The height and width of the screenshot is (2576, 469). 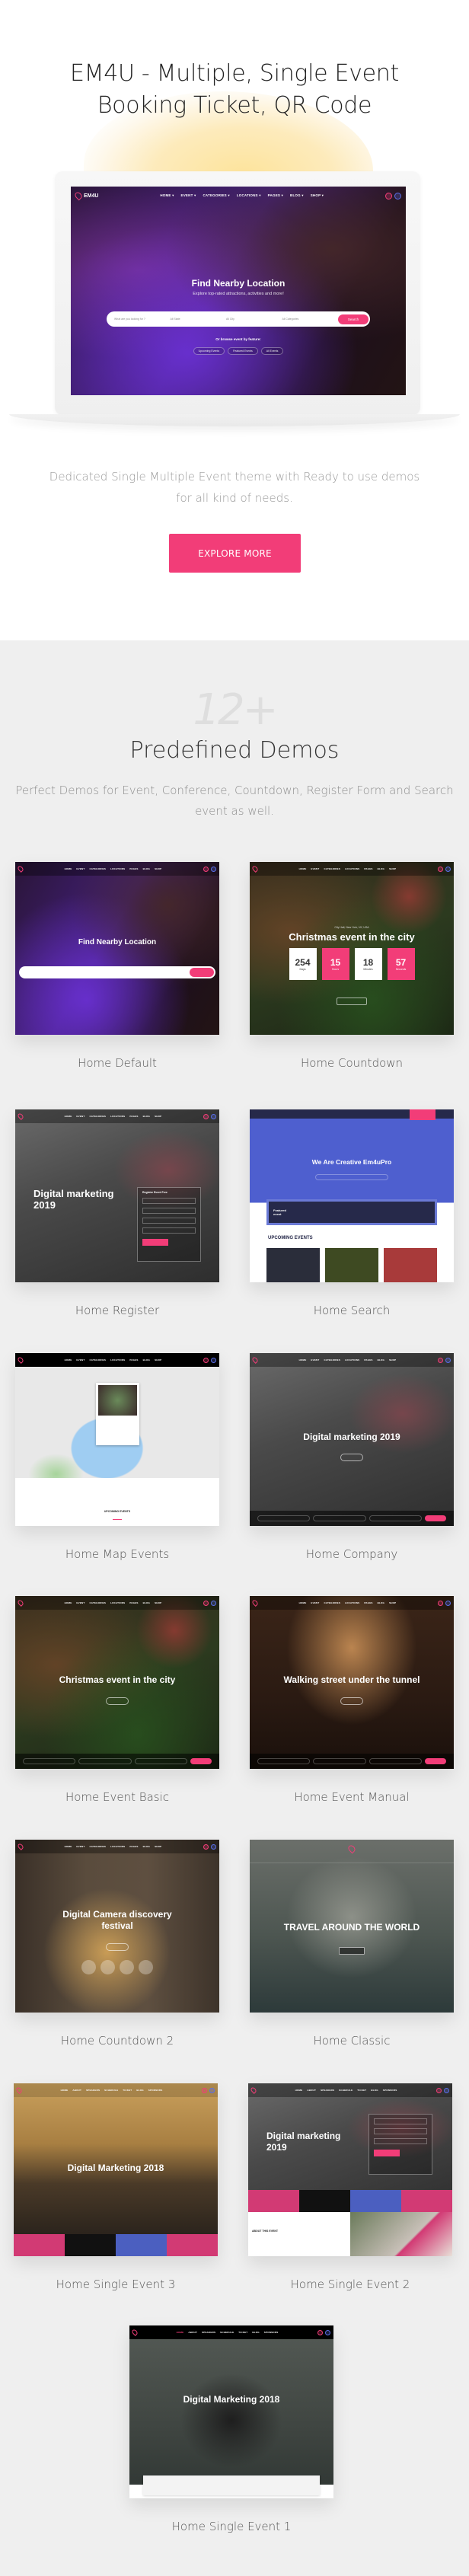 I want to click on countdown: 254 Days 15 Hours 18 Minutes 57 Seconds, so click(x=352, y=964).